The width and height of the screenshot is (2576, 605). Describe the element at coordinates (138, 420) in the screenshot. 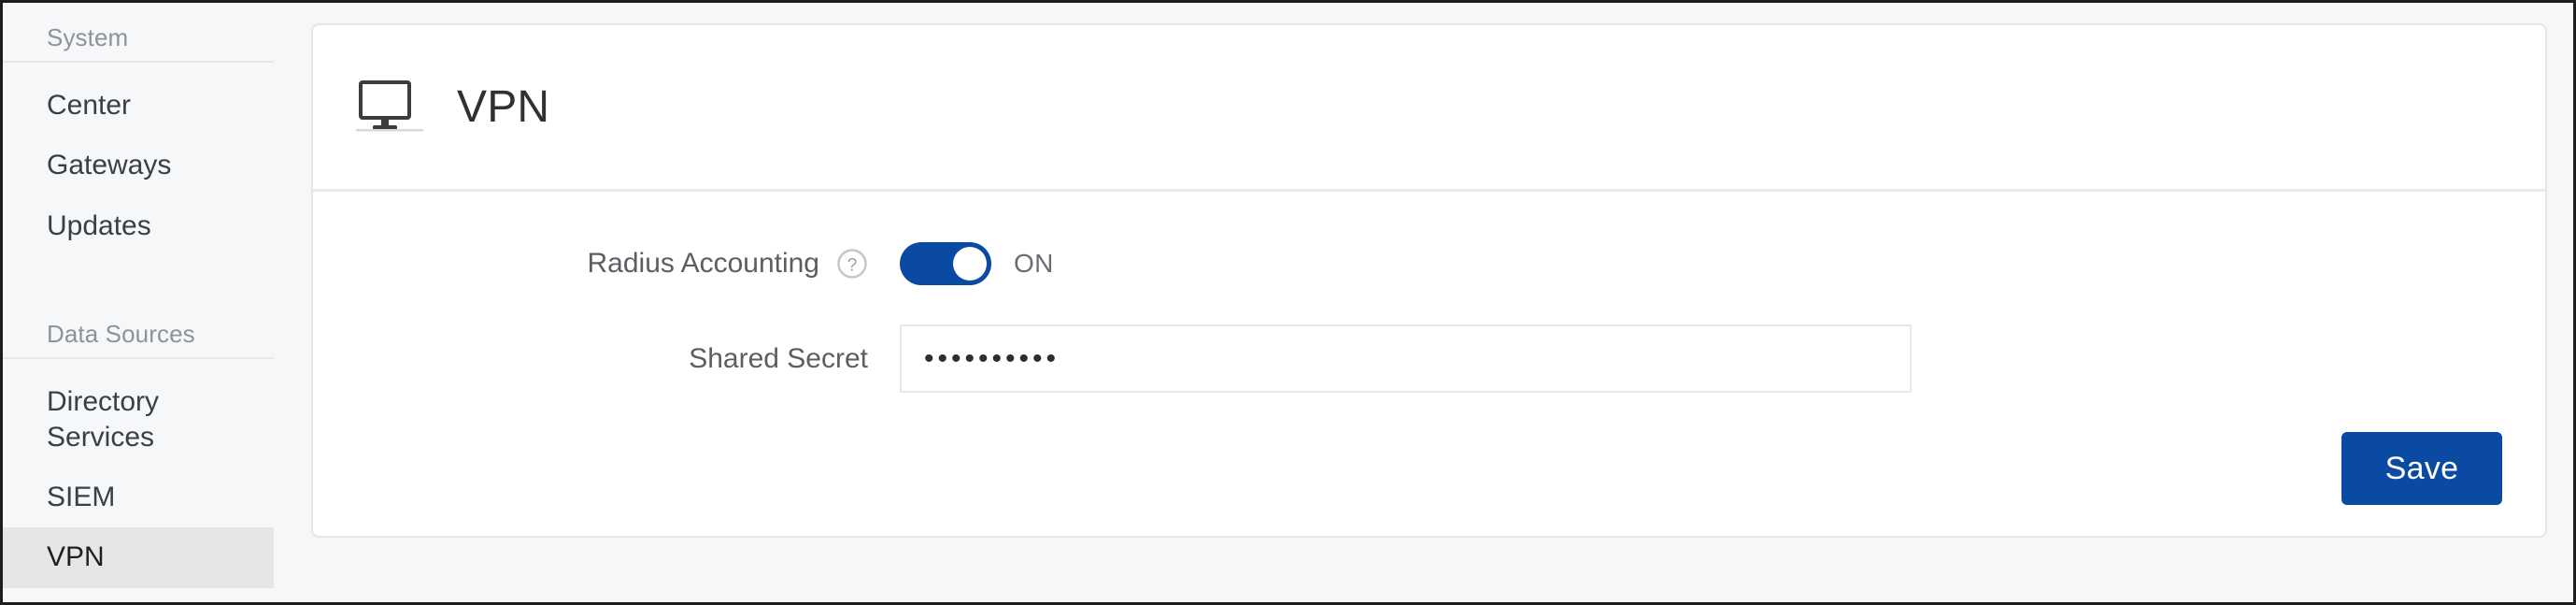

I see `sidebar-item-directory-services: Directory Services` at that location.